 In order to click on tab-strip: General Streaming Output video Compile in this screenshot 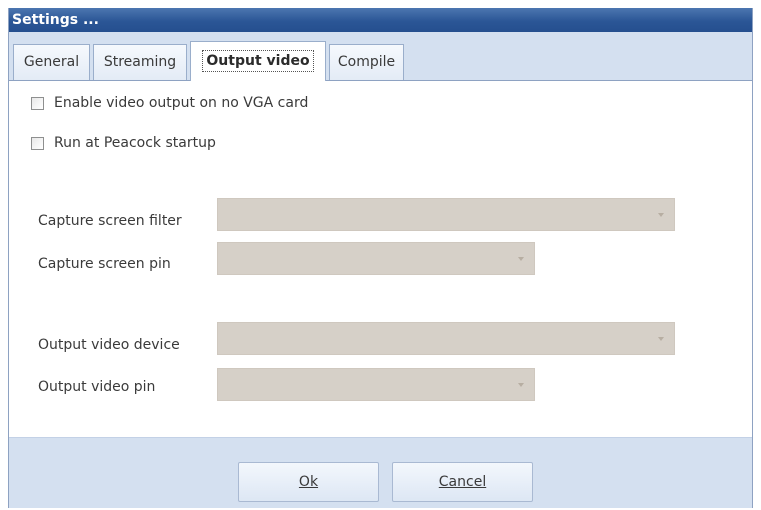, I will do `click(380, 56)`.